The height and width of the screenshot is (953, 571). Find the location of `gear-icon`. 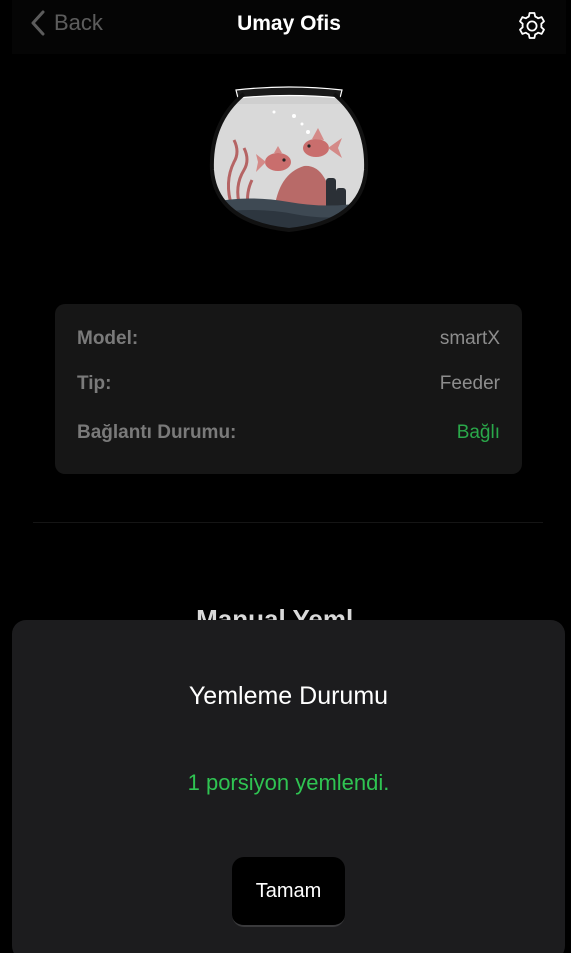

gear-icon is located at coordinates (532, 26).